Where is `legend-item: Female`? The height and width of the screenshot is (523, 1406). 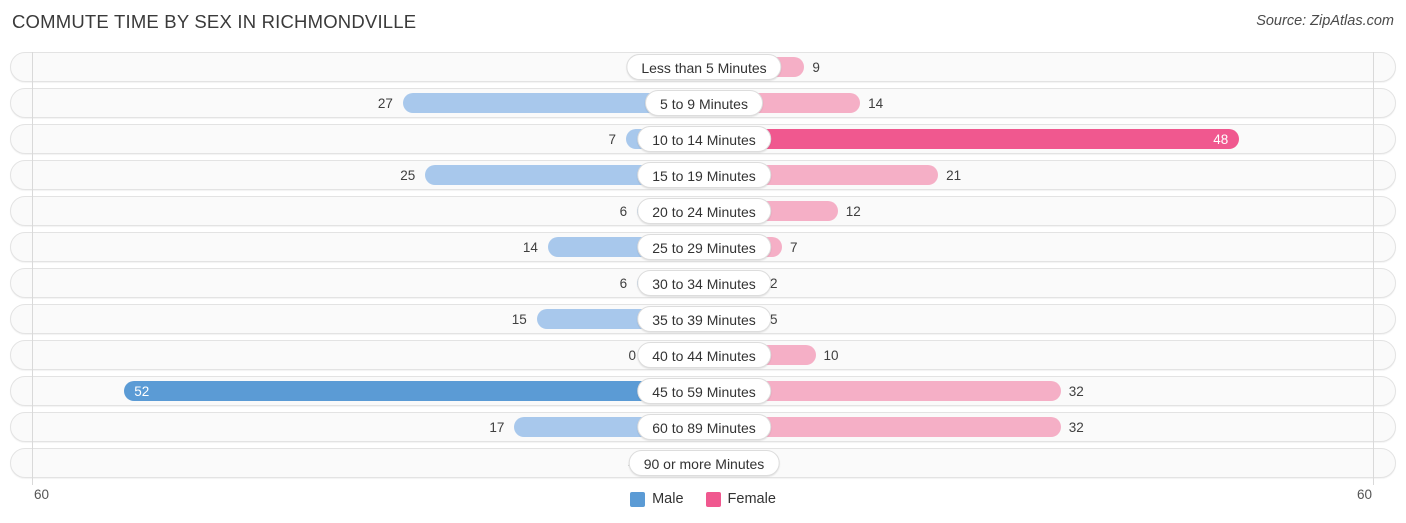
legend-item: Female is located at coordinates (740, 499).